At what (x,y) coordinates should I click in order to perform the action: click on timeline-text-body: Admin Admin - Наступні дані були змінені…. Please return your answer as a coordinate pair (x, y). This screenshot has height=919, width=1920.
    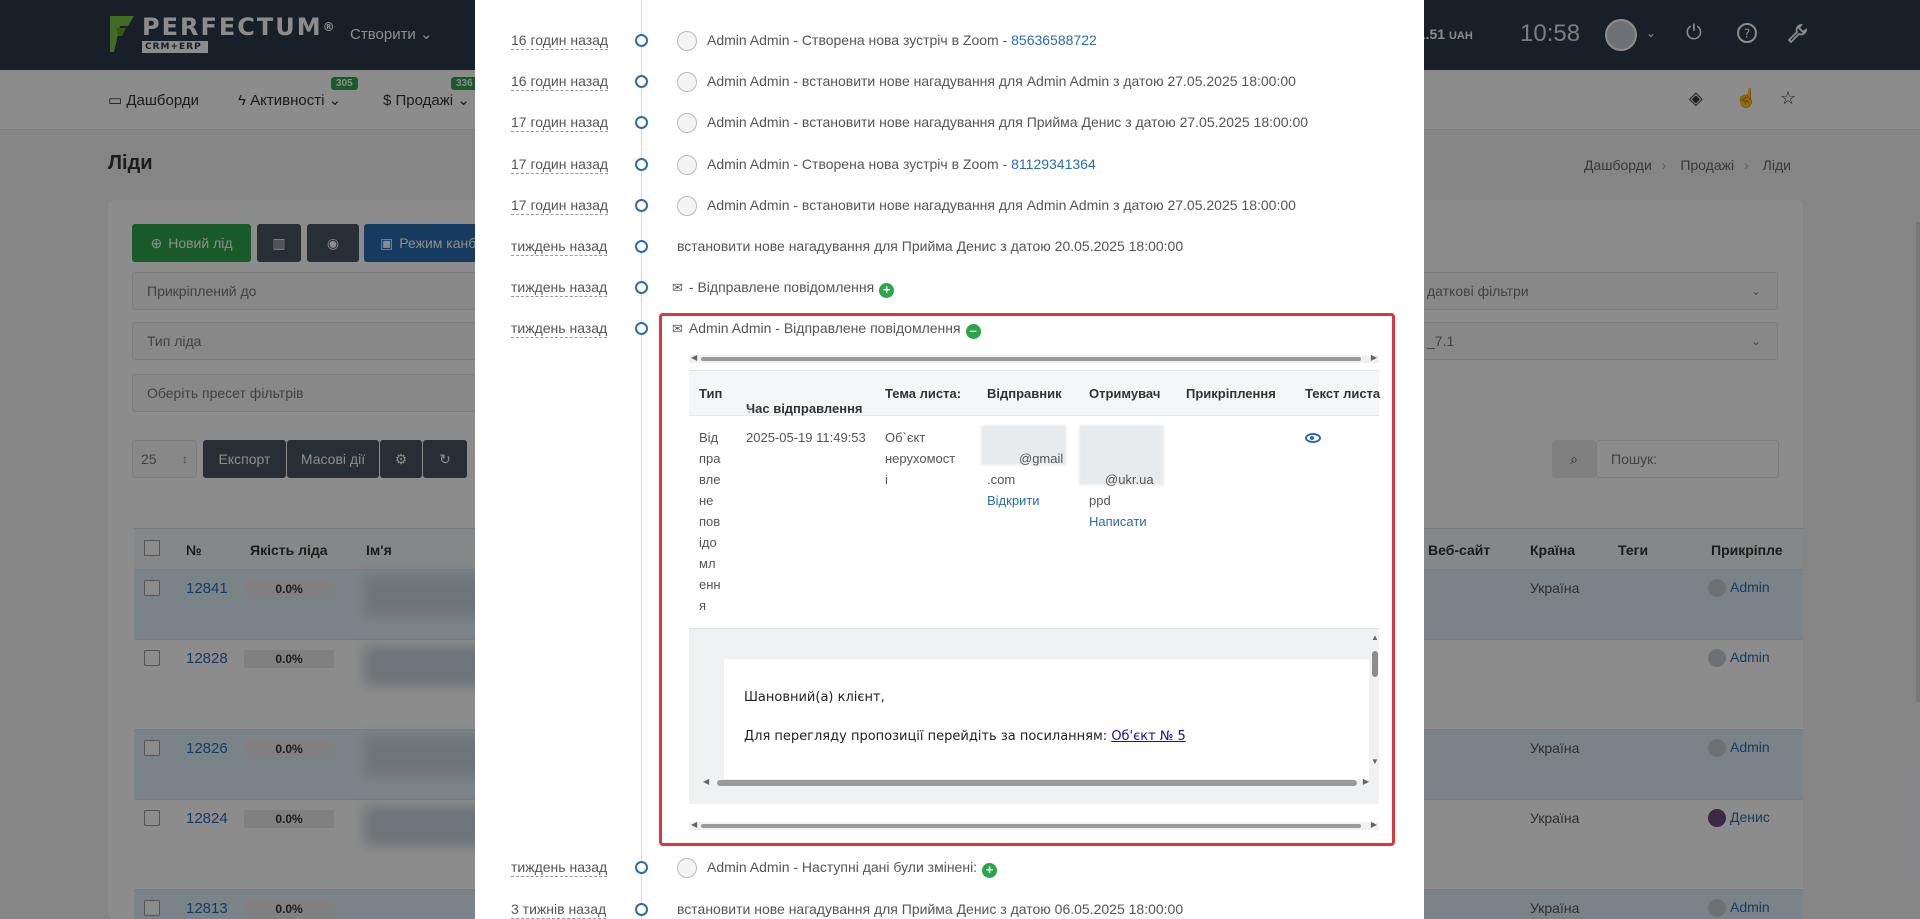
    Looking at the image, I should click on (842, 867).